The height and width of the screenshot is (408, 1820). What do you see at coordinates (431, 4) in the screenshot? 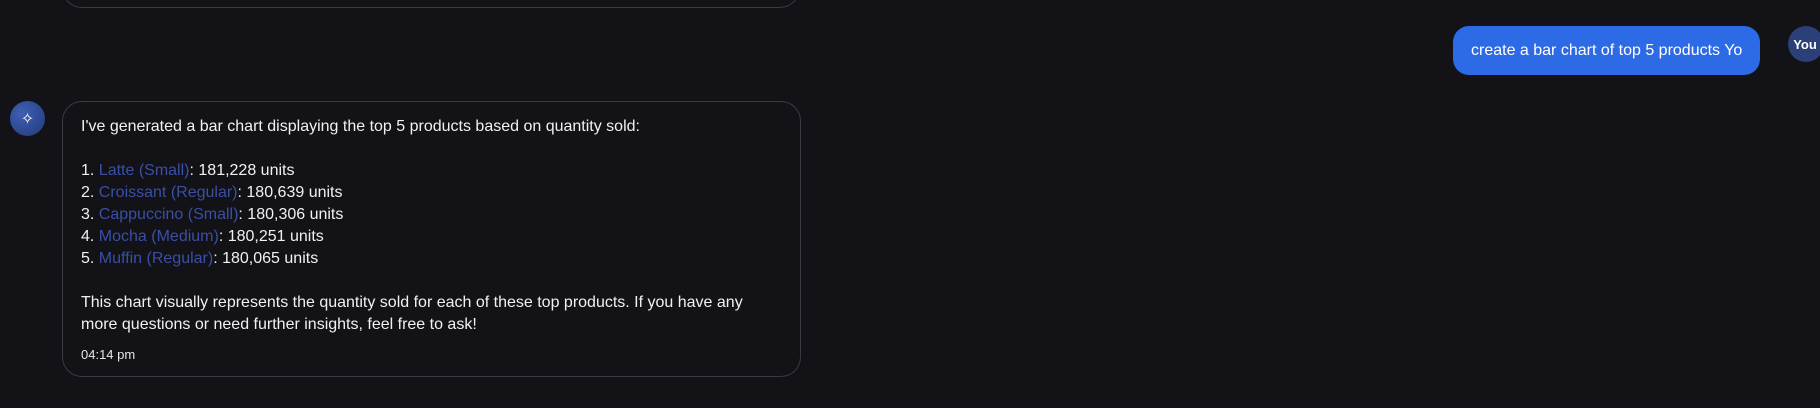
I see `previous-message-bubble` at bounding box center [431, 4].